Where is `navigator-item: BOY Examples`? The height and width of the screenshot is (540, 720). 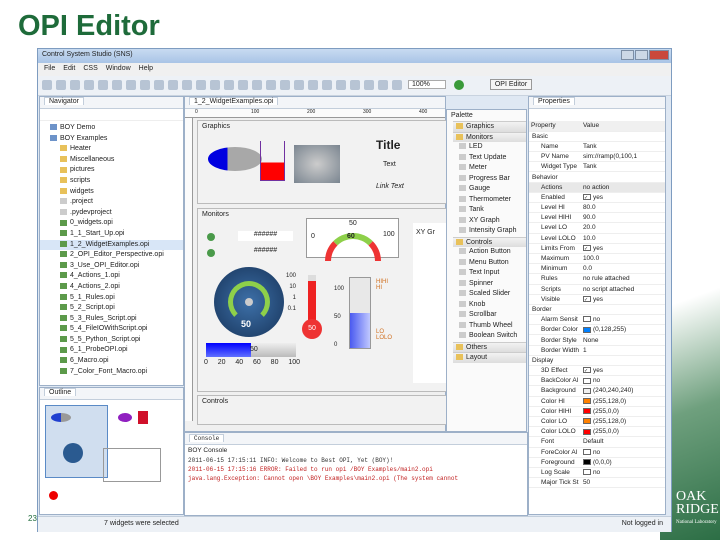
navigator-item: BOY Examples is located at coordinates (111, 139).